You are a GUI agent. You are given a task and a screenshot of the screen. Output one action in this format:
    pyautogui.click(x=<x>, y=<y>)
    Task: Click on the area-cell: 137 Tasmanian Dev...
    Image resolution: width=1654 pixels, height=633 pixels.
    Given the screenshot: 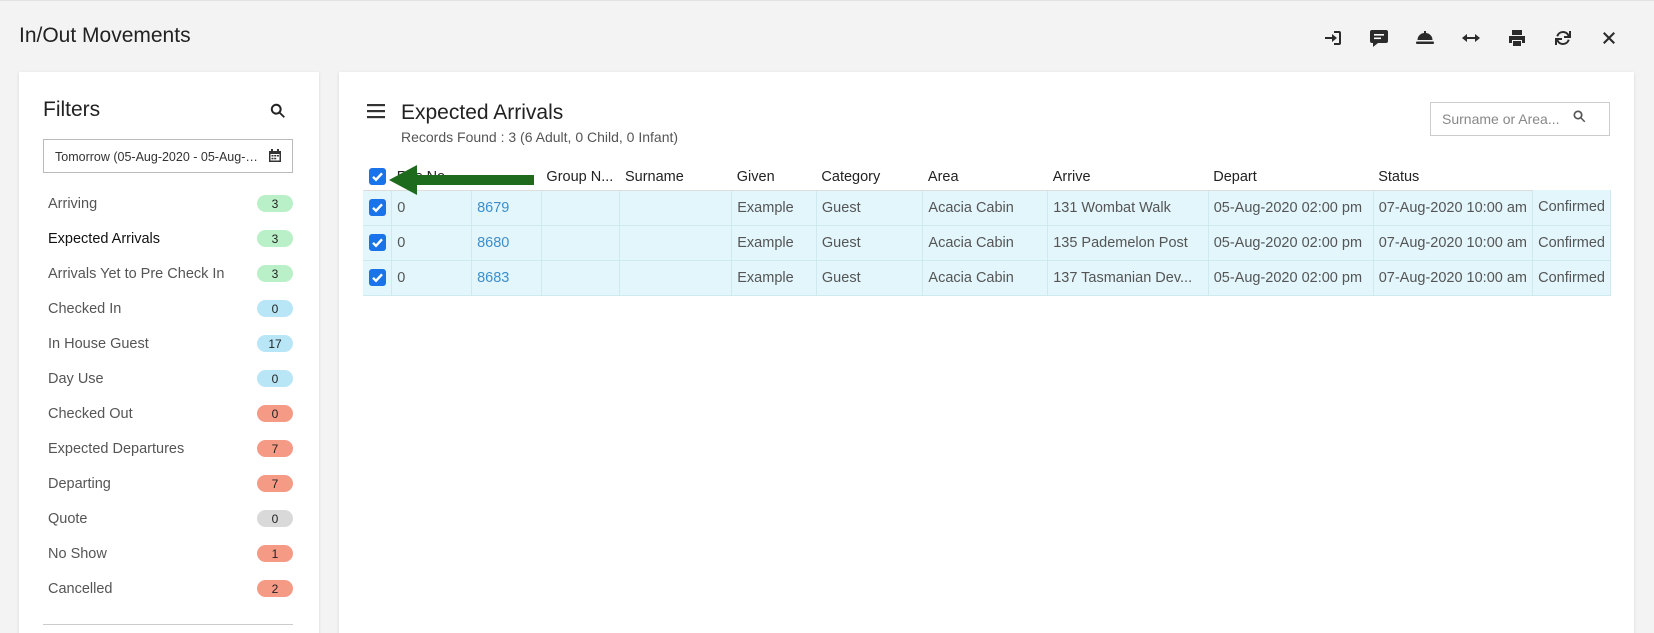 What is the action you would take?
    pyautogui.click(x=1128, y=278)
    